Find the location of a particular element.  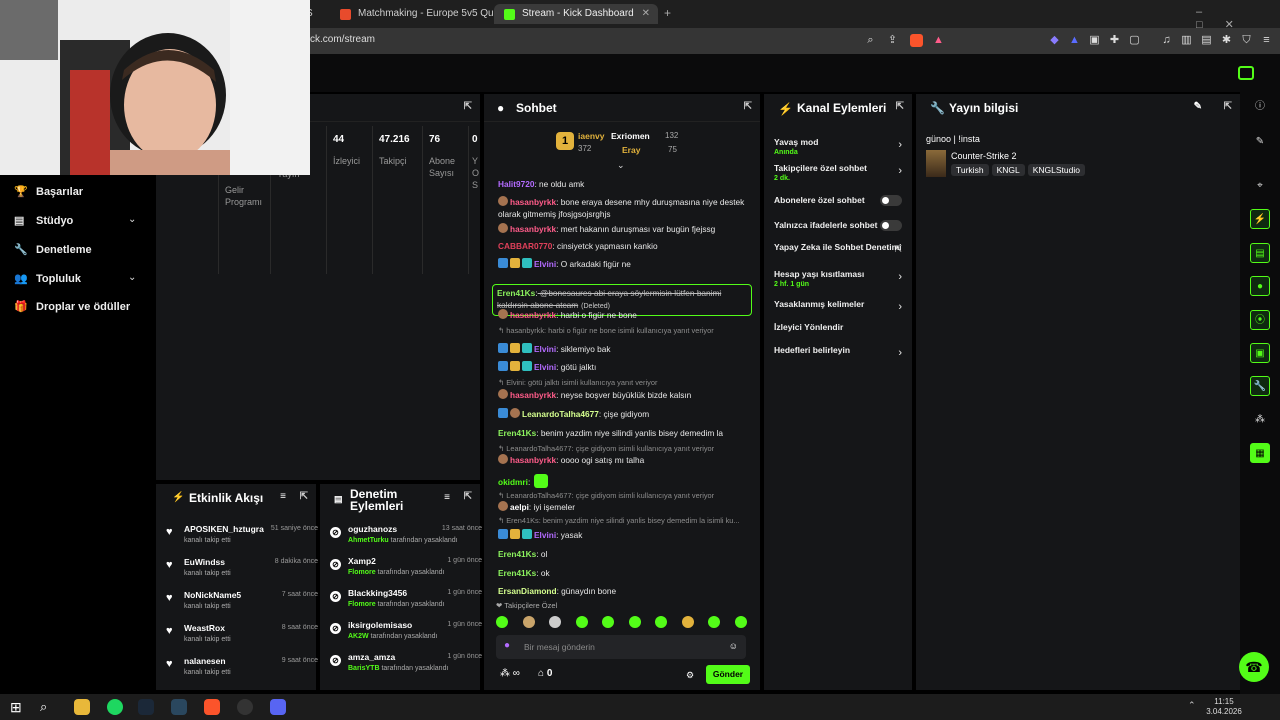

capture-icon: ⌖ is located at coordinates (1260, 186).